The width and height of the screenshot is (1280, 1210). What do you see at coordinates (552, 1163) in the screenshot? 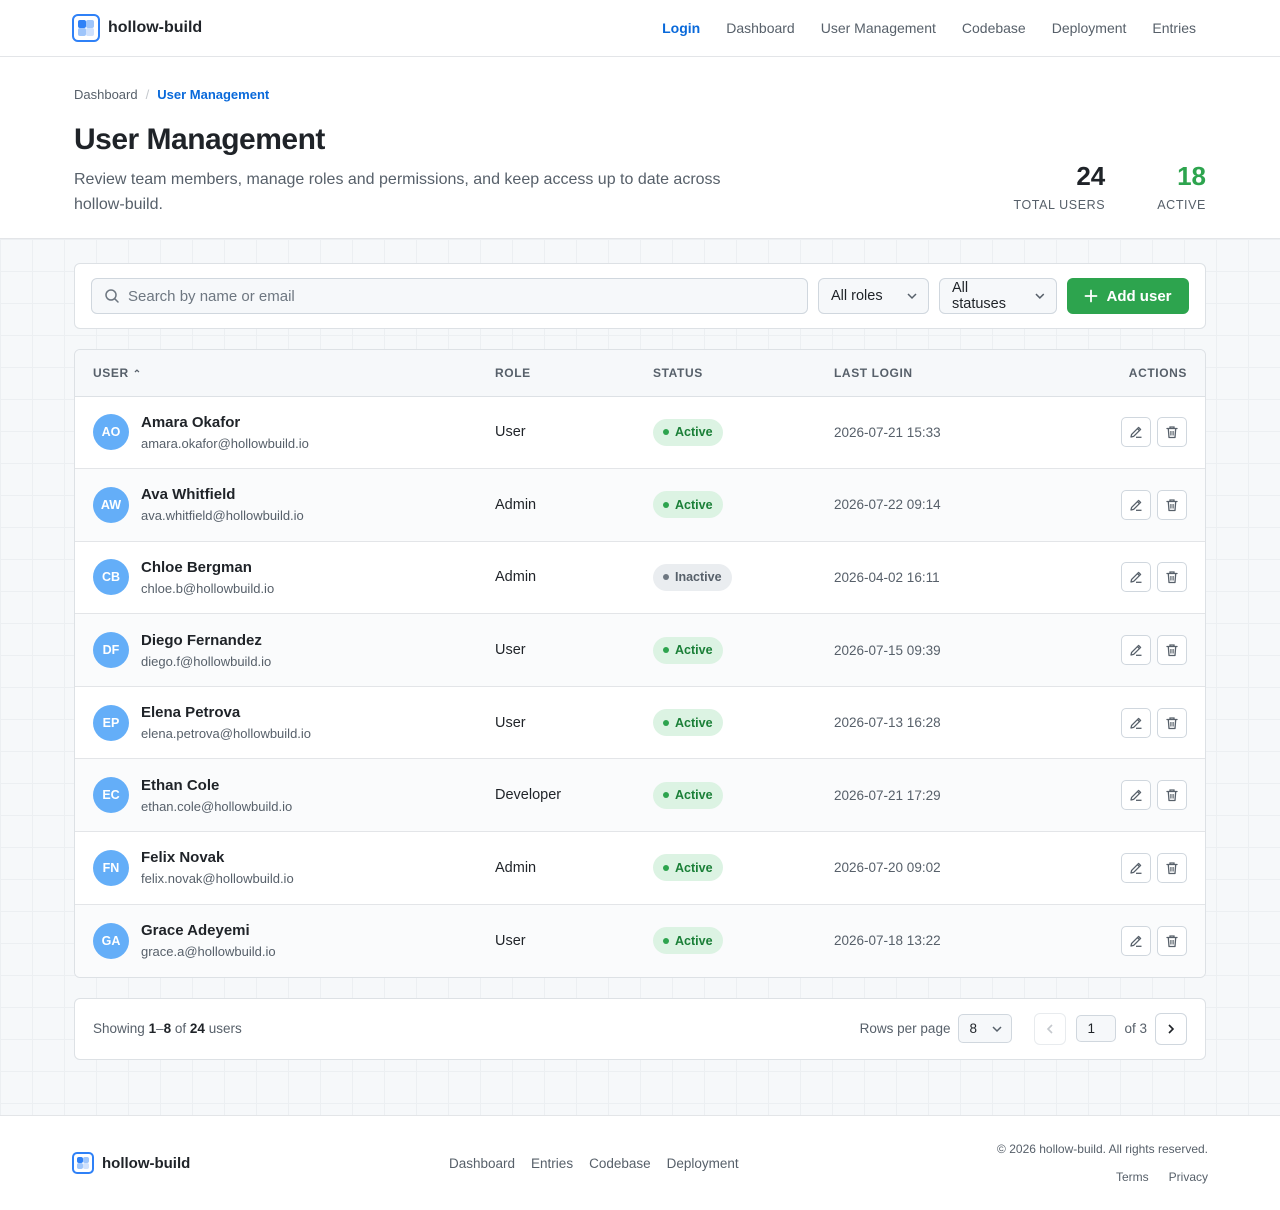
I see `footer-link-entries: Entries` at bounding box center [552, 1163].